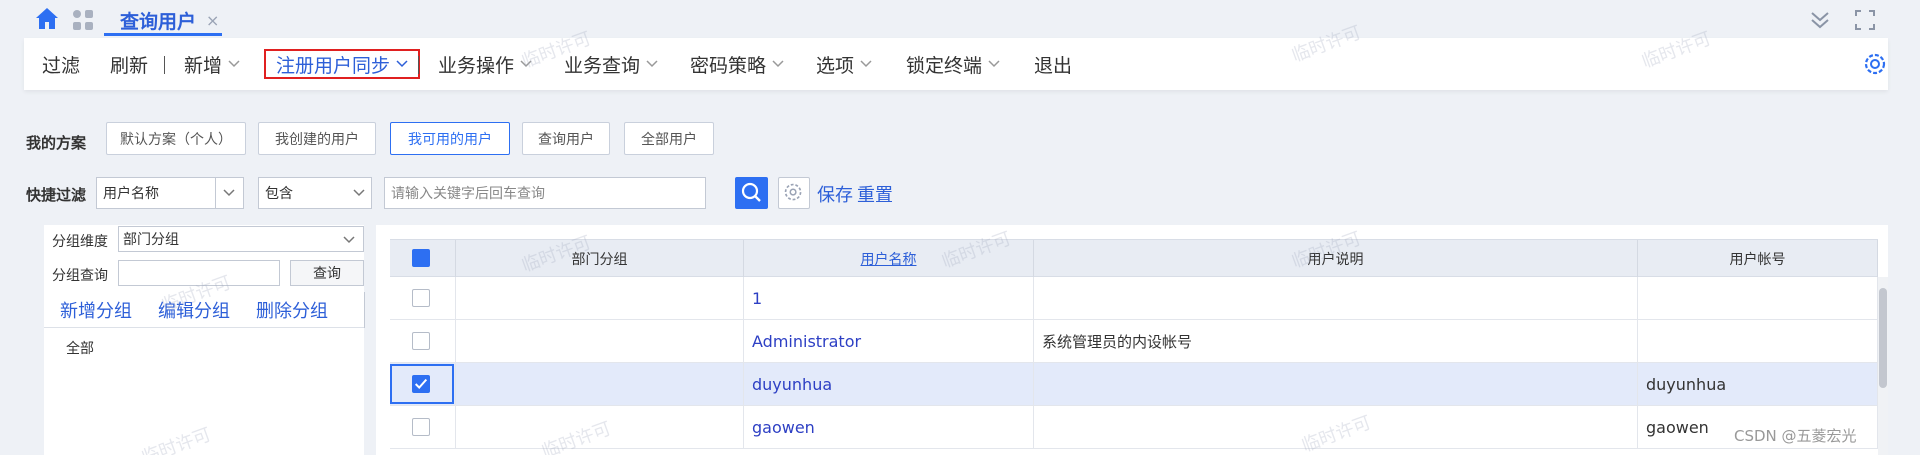 Image resolution: width=1920 pixels, height=455 pixels. Describe the element at coordinates (80, 348) in the screenshot. I see `tree-node-all: 全部` at that location.